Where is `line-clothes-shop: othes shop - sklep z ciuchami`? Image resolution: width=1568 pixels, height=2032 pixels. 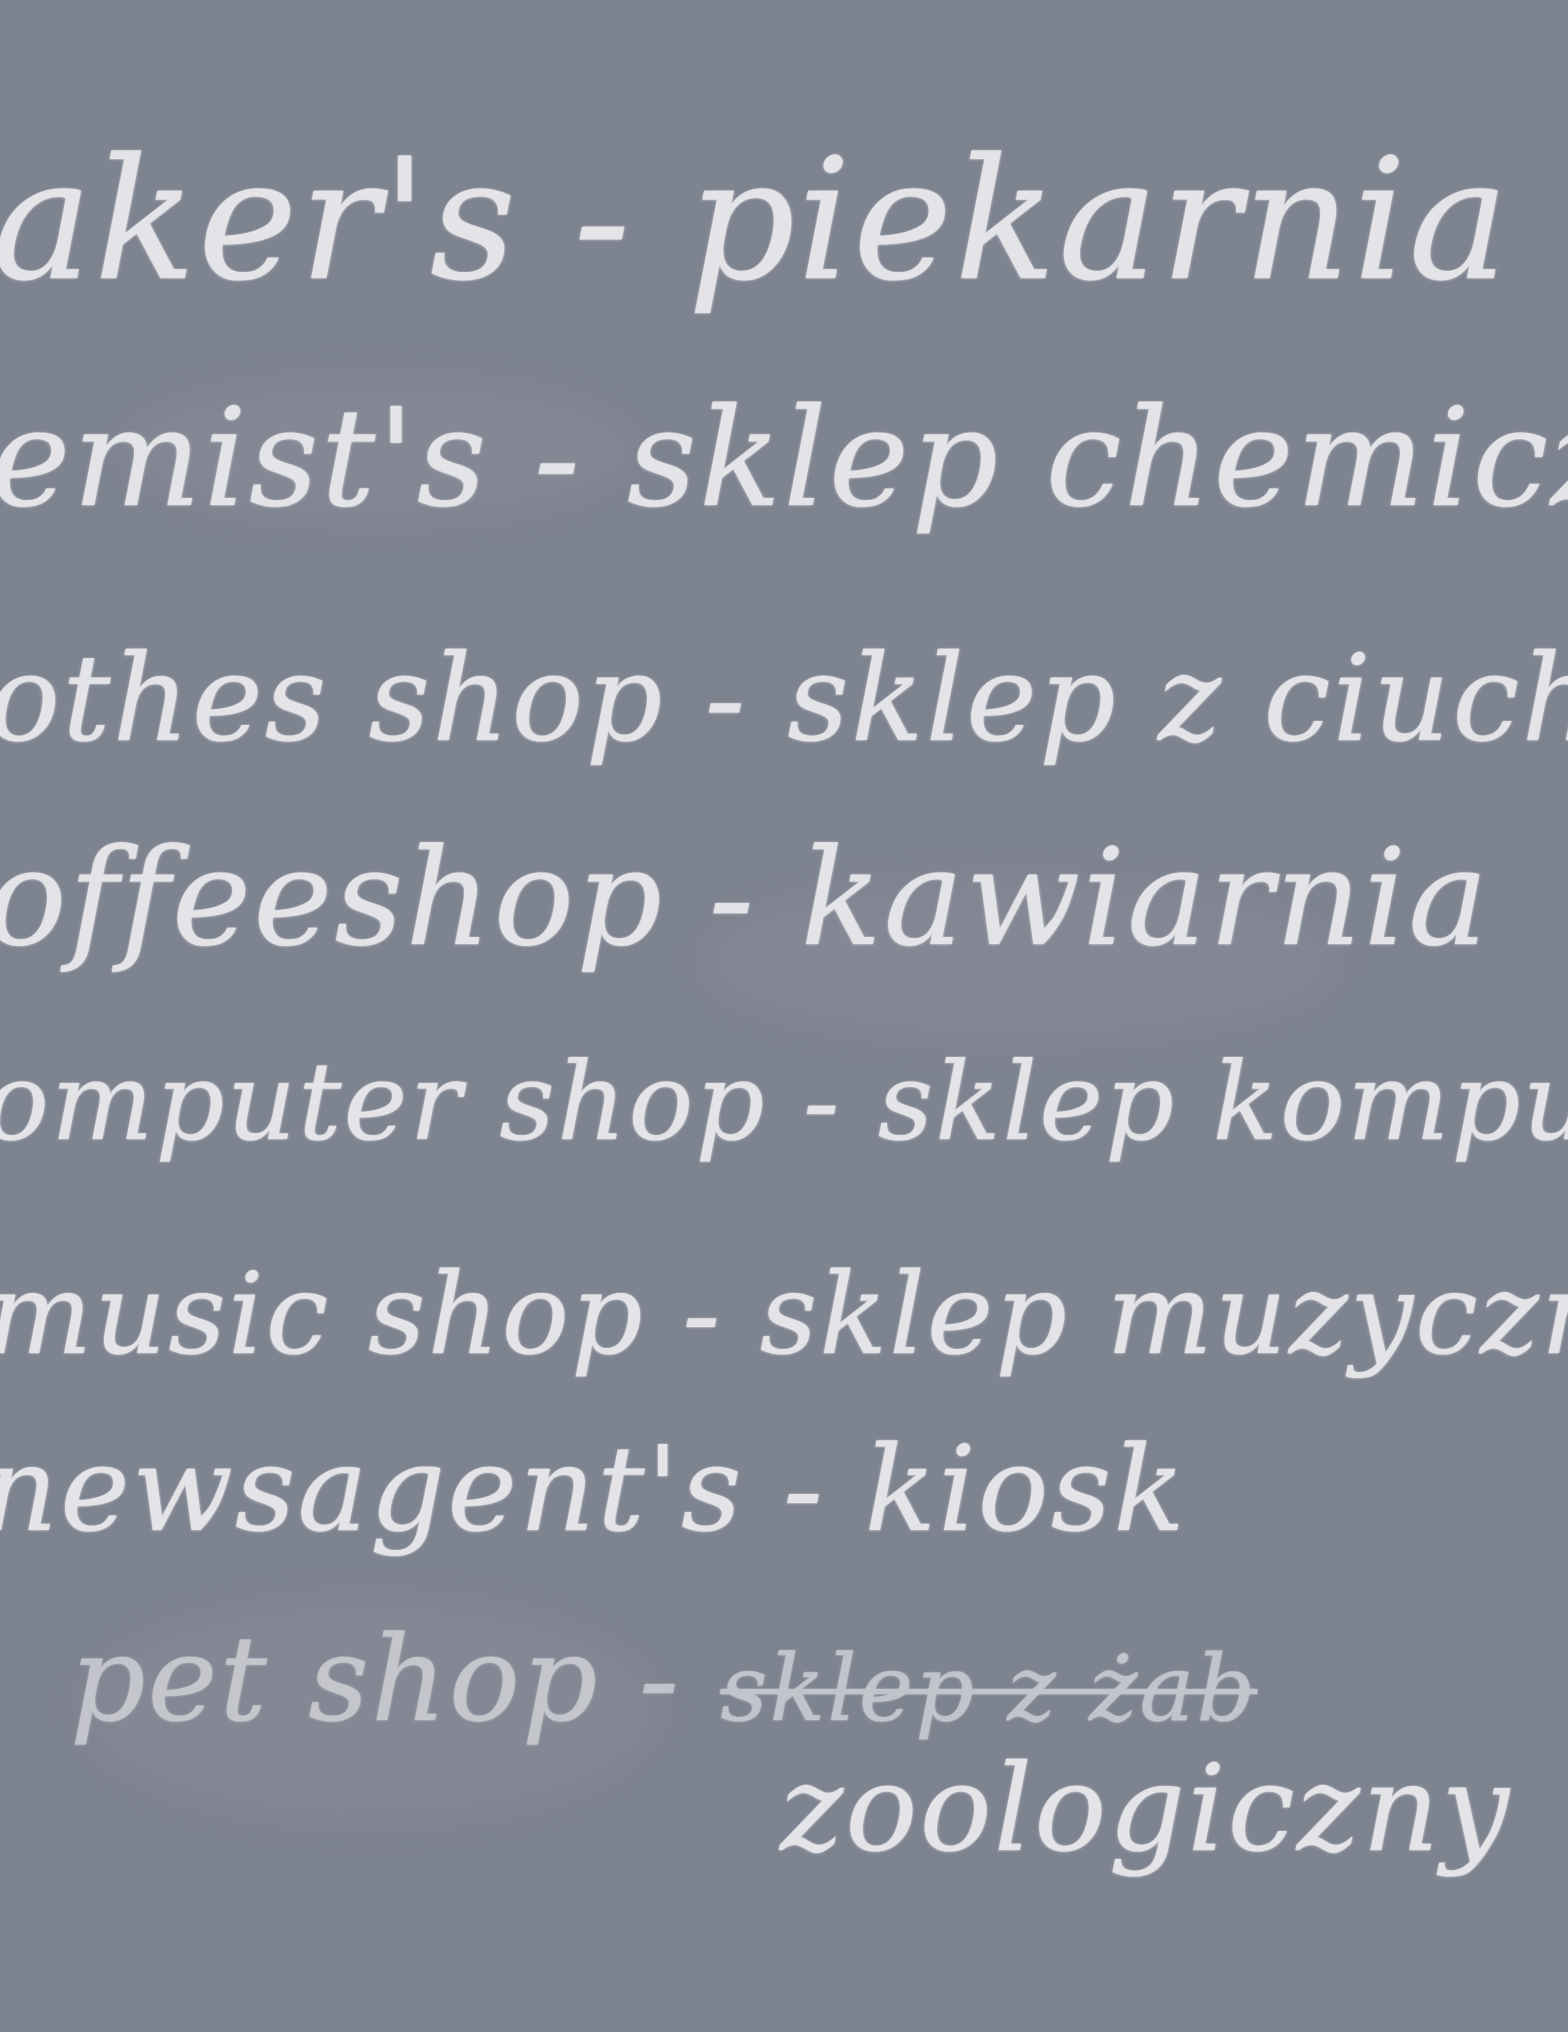
line-clothes-shop: othes shop - sklep z ciuchami is located at coordinates (784, 699).